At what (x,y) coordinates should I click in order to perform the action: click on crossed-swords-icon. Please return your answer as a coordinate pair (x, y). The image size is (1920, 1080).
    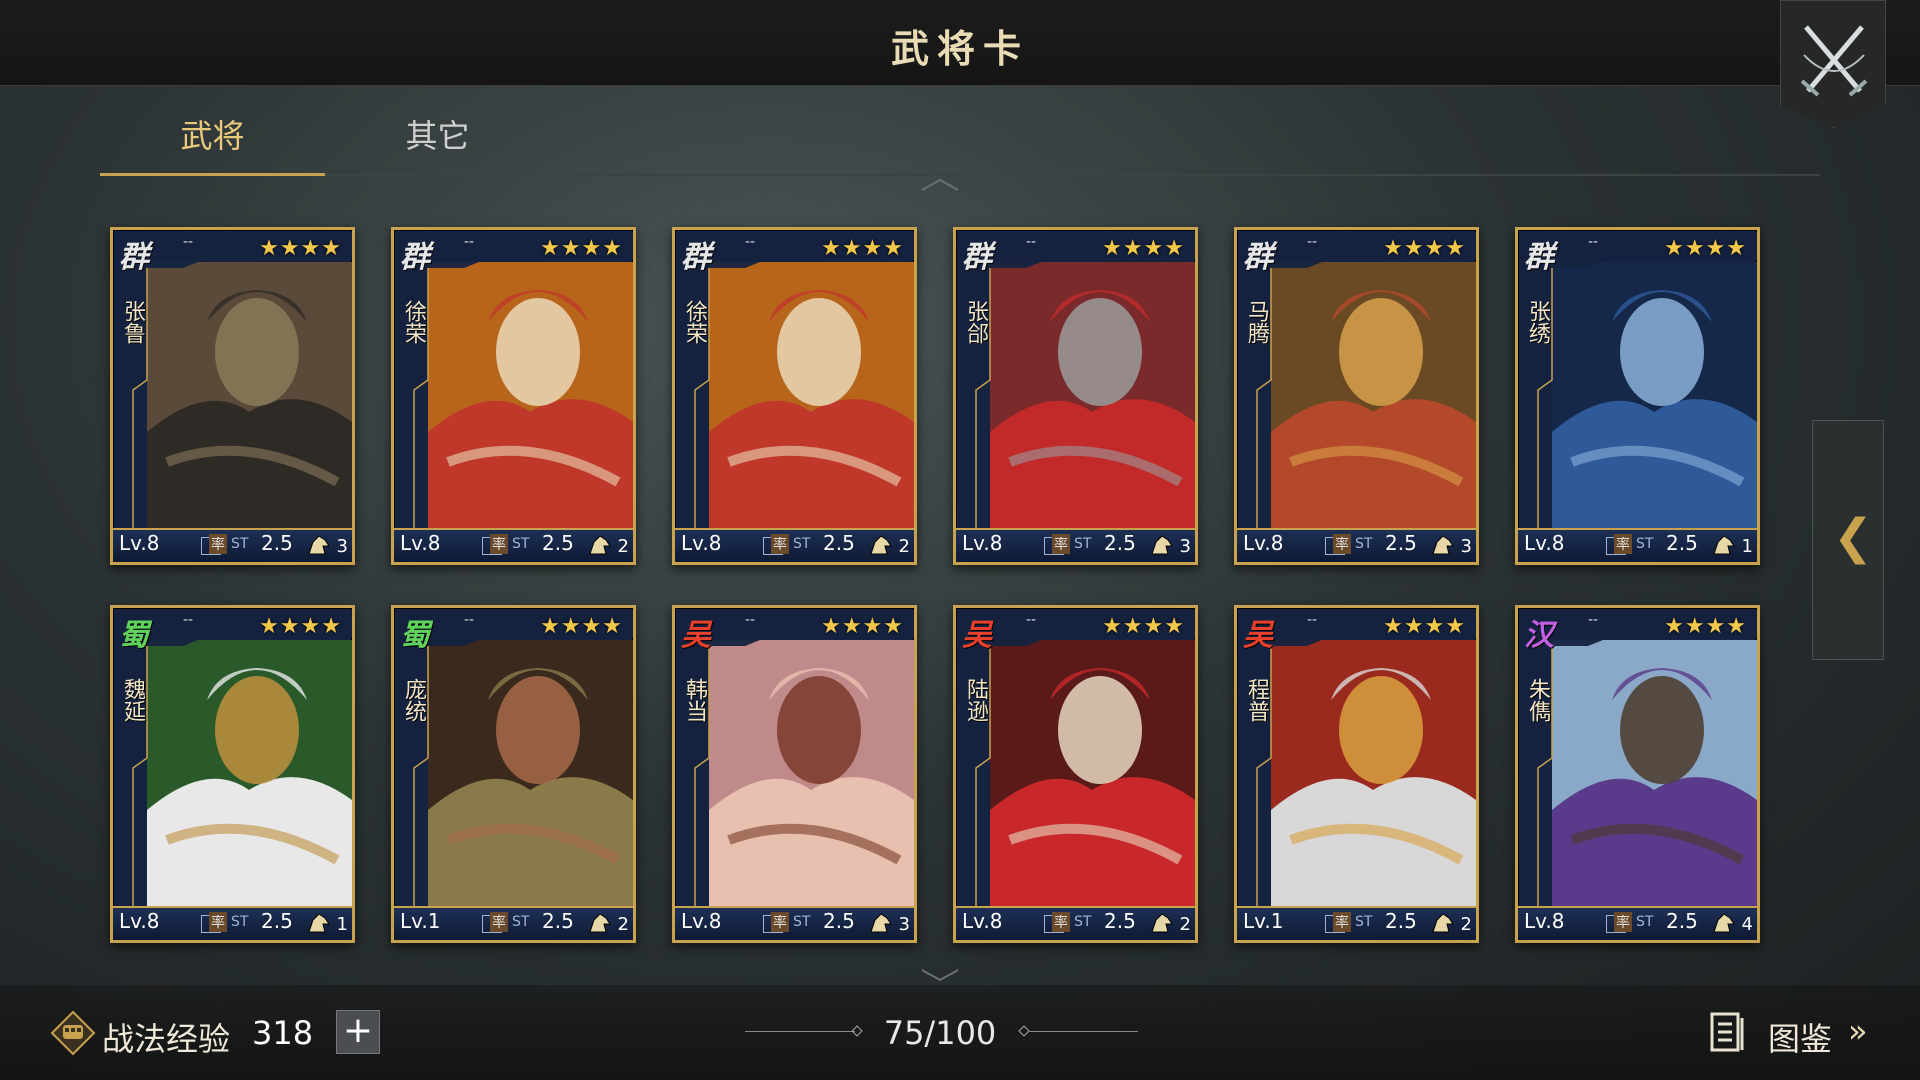
    Looking at the image, I should click on (1834, 61).